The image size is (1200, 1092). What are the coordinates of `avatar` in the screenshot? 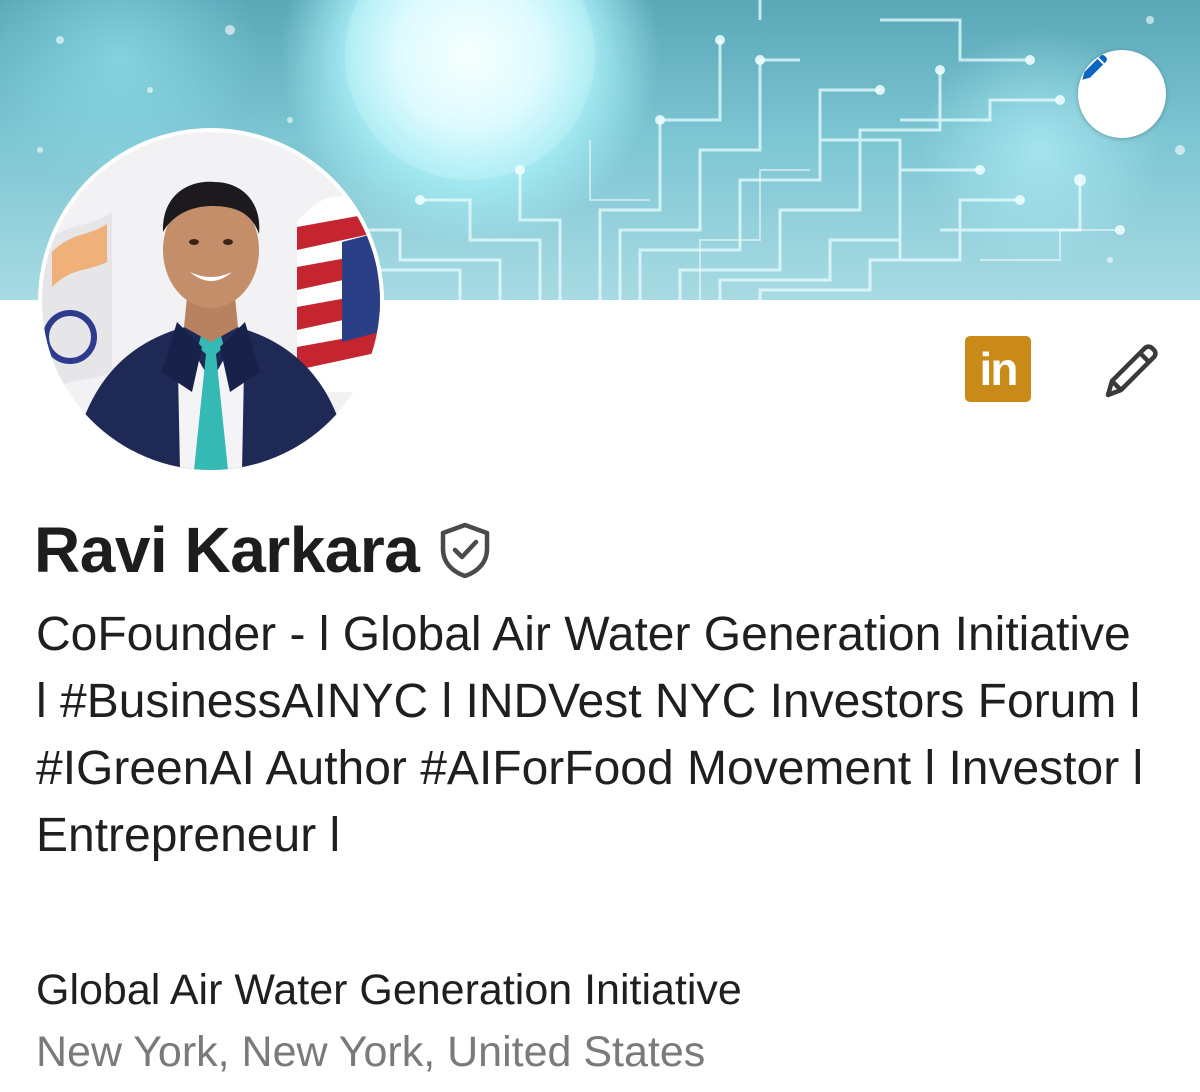 It's located at (211, 301).